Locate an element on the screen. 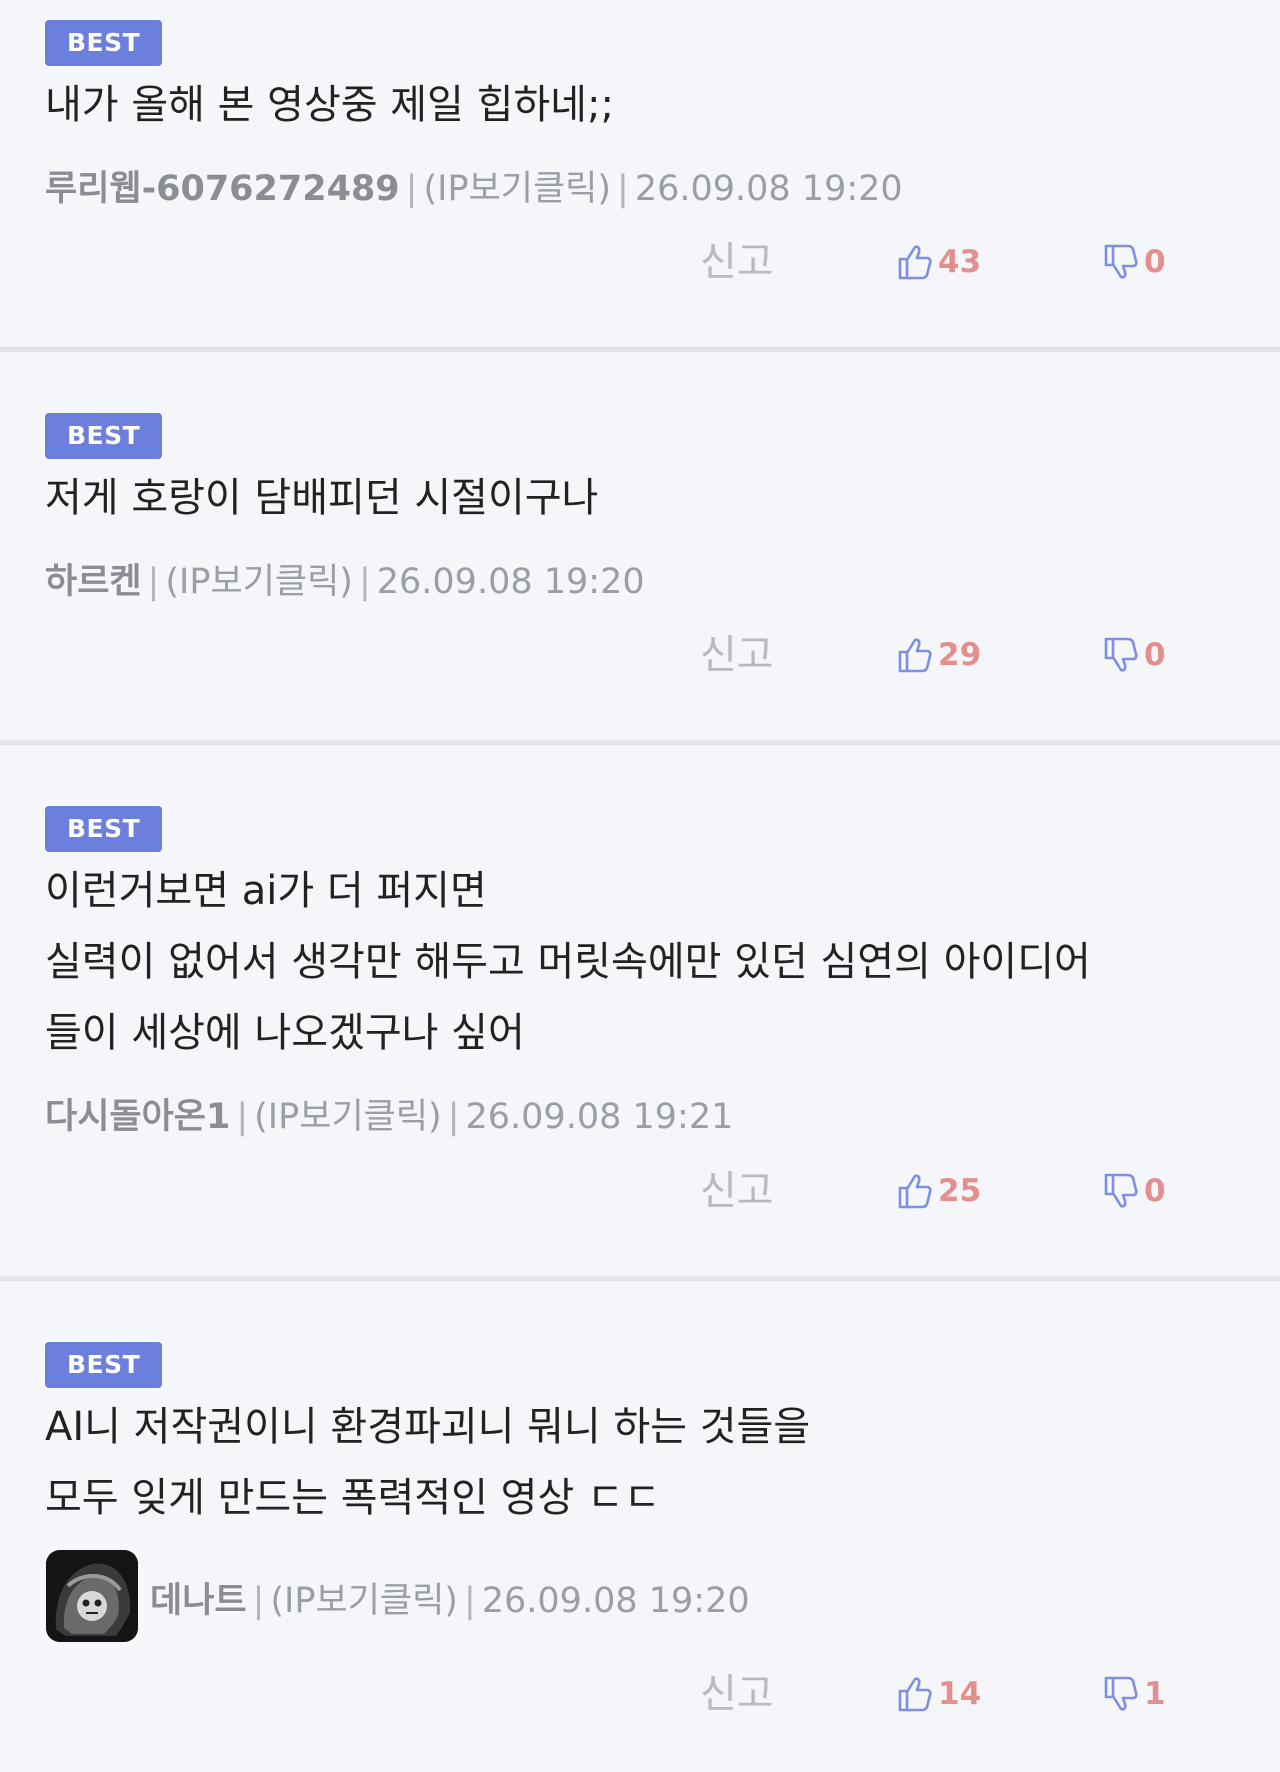 This screenshot has height=1772, width=1280. comment-line: 저게 호랑이 담배피던 시절이구나 is located at coordinates (322, 498).